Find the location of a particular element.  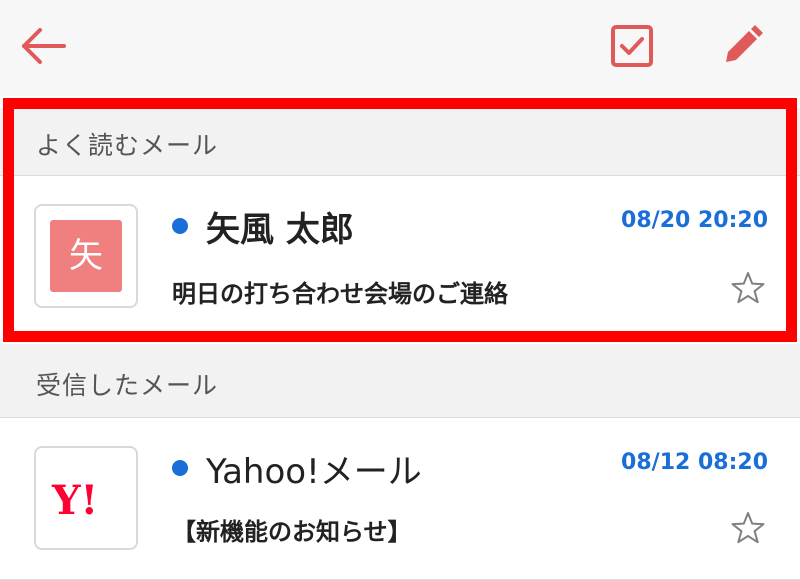

avatar-letter: 矢 is located at coordinates (86, 256).